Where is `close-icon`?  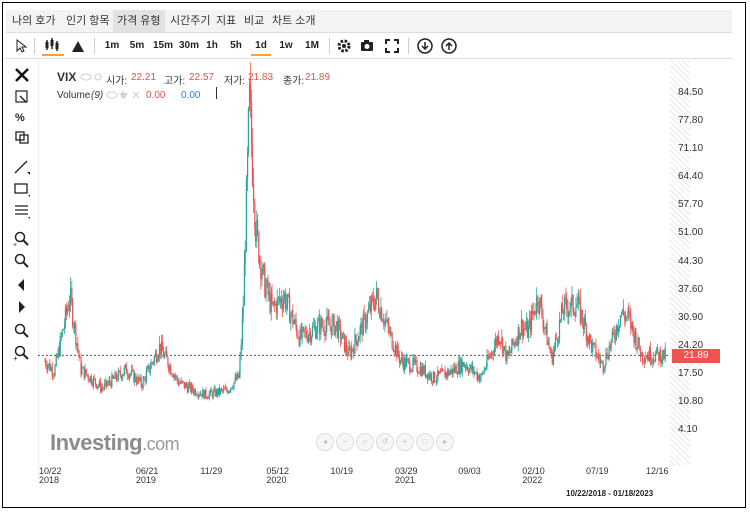 close-icon is located at coordinates (22, 75).